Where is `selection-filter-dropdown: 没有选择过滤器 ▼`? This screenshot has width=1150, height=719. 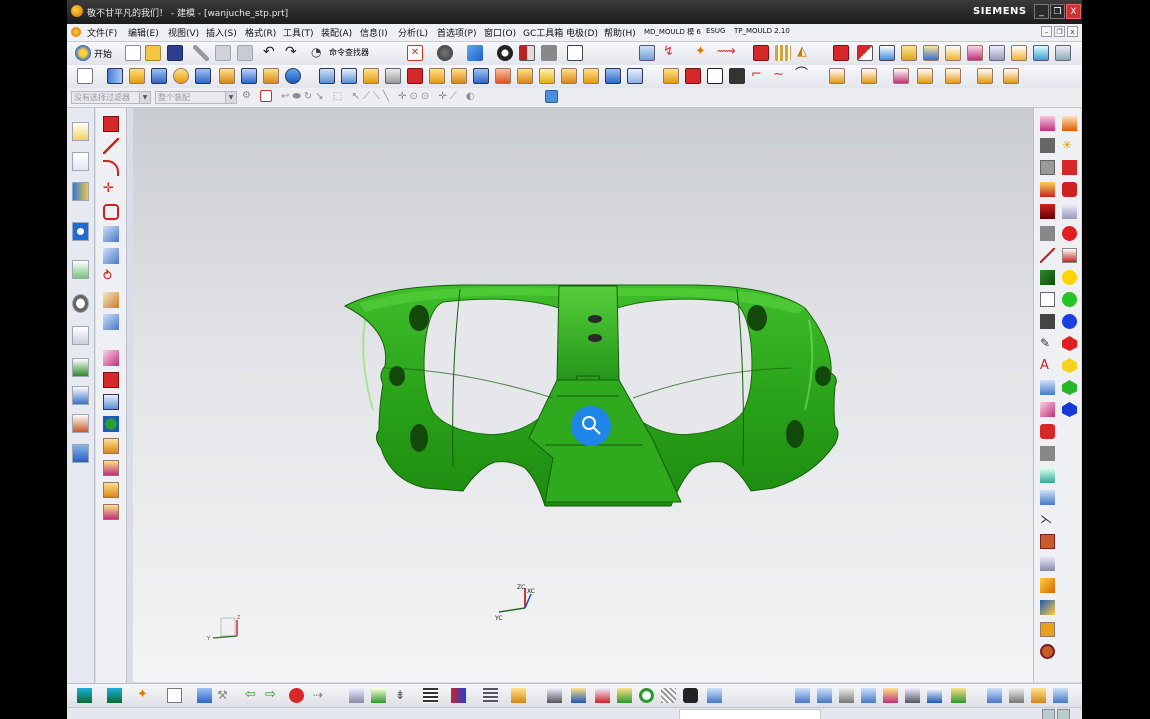 selection-filter-dropdown: 没有选择过滤器 ▼ is located at coordinates (111, 97).